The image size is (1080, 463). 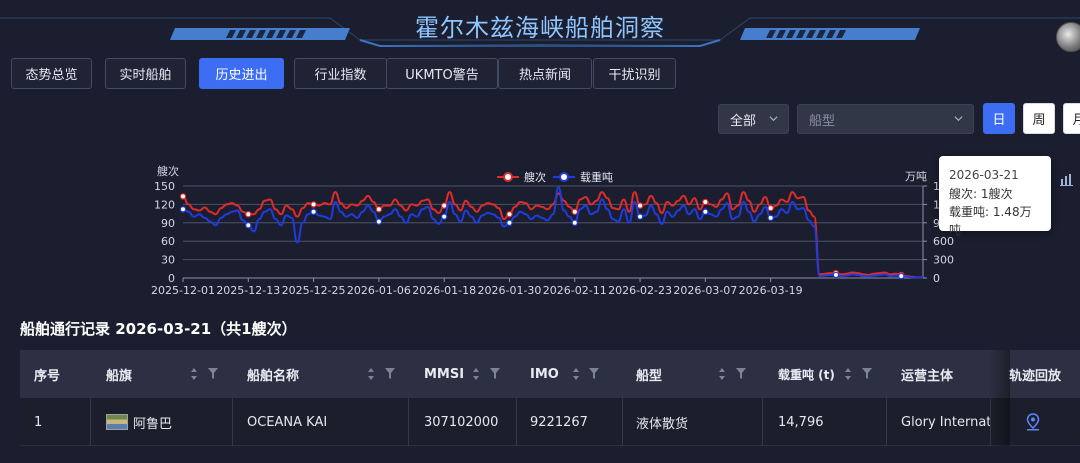 I want to click on avatar, so click(x=1068, y=37).